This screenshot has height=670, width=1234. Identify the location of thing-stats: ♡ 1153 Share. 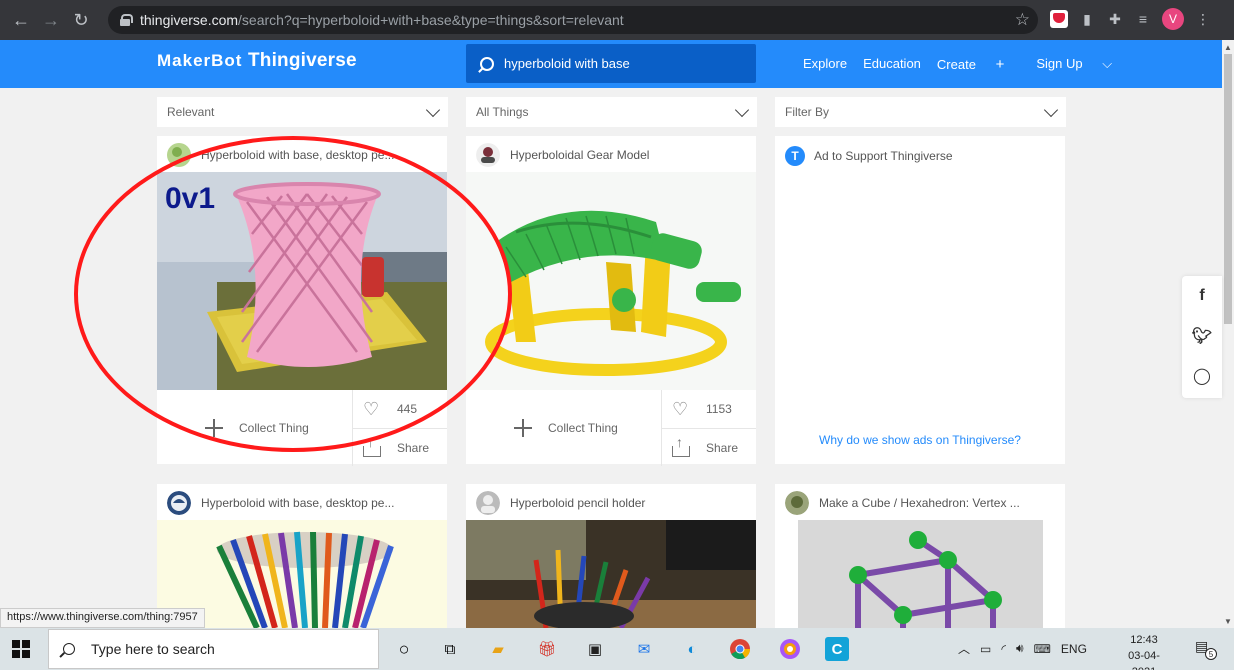
(708, 428).